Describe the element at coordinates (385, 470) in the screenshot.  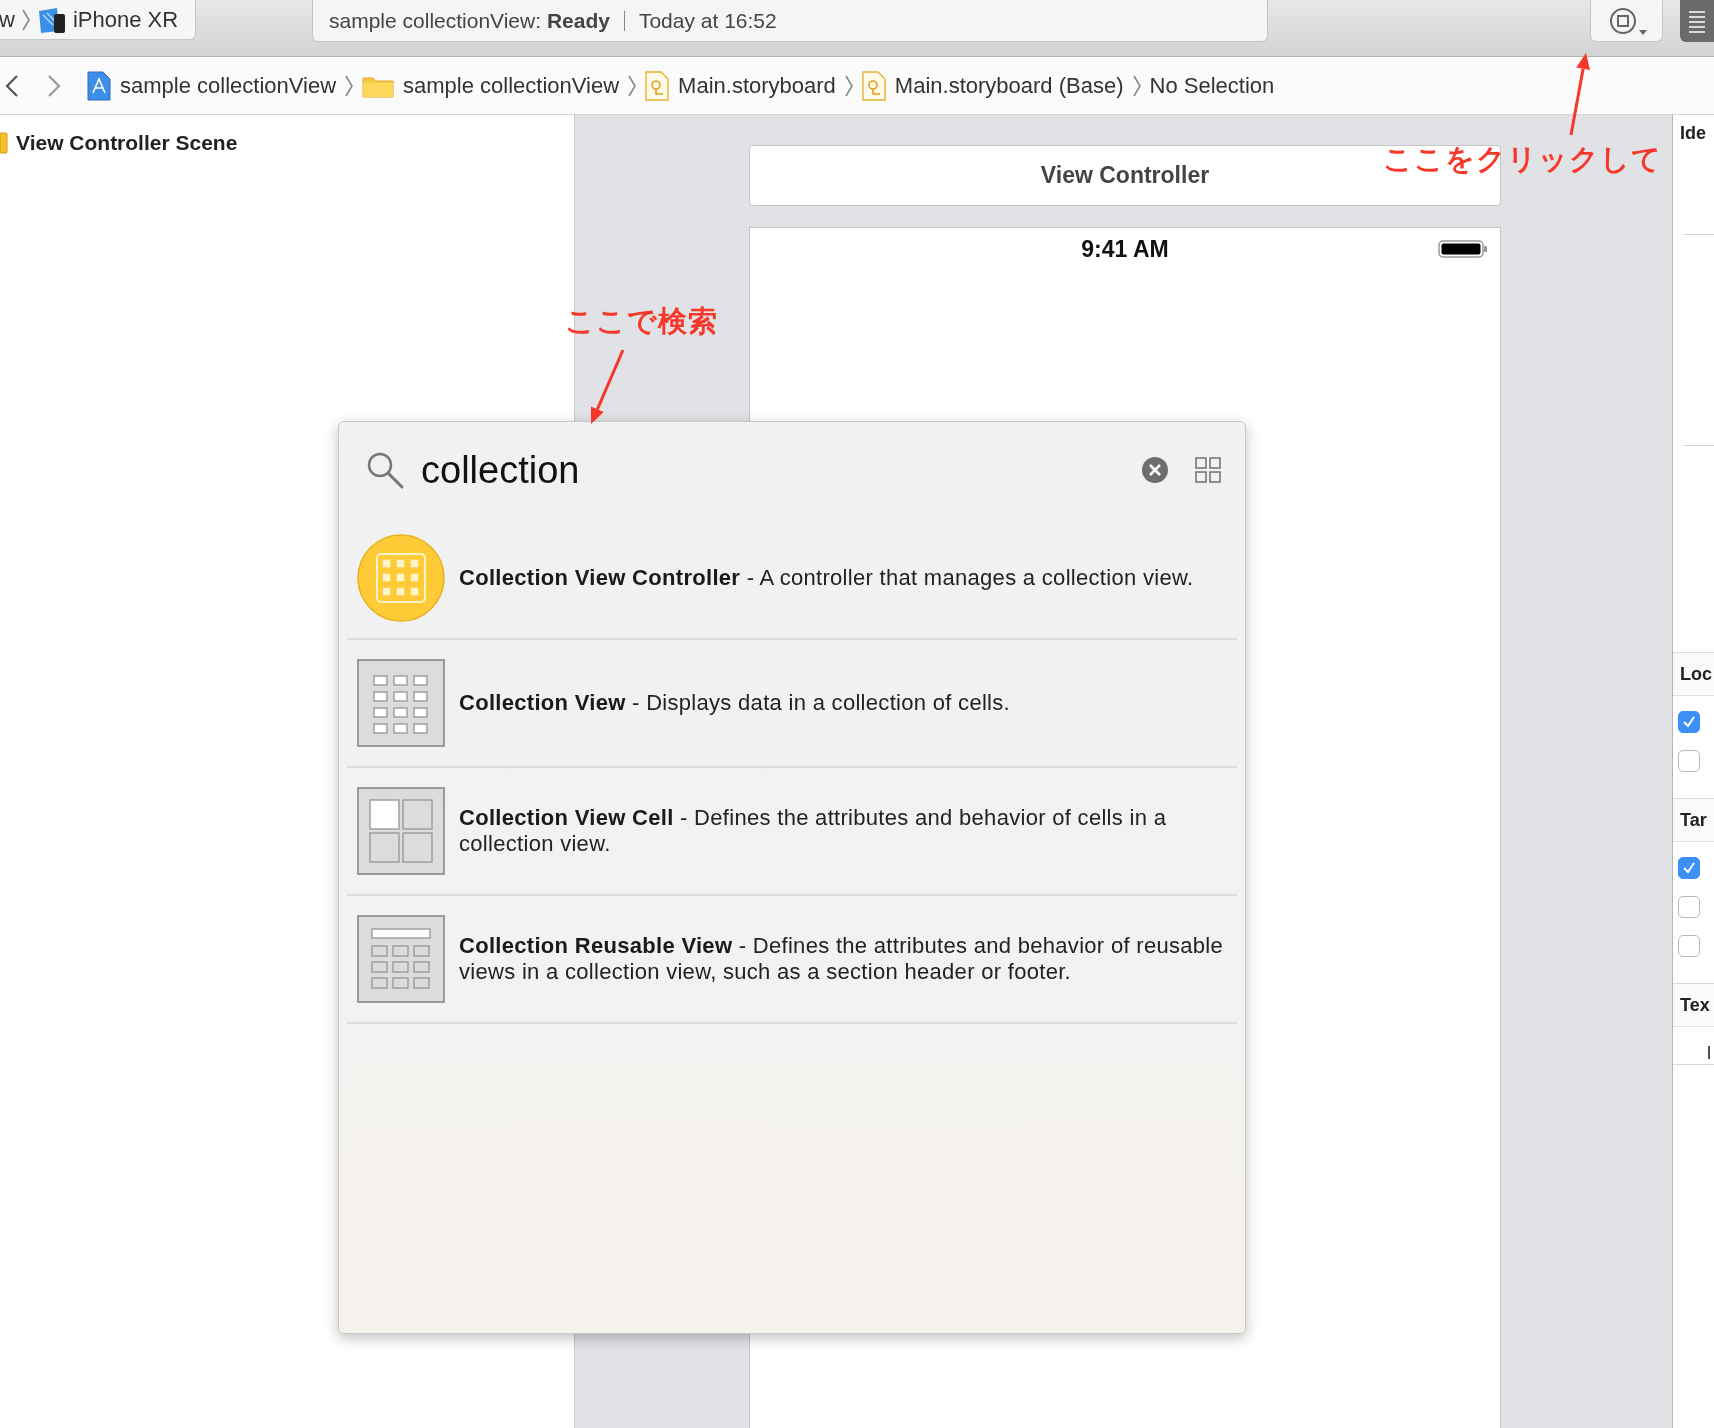
I see `search-icon` at that location.